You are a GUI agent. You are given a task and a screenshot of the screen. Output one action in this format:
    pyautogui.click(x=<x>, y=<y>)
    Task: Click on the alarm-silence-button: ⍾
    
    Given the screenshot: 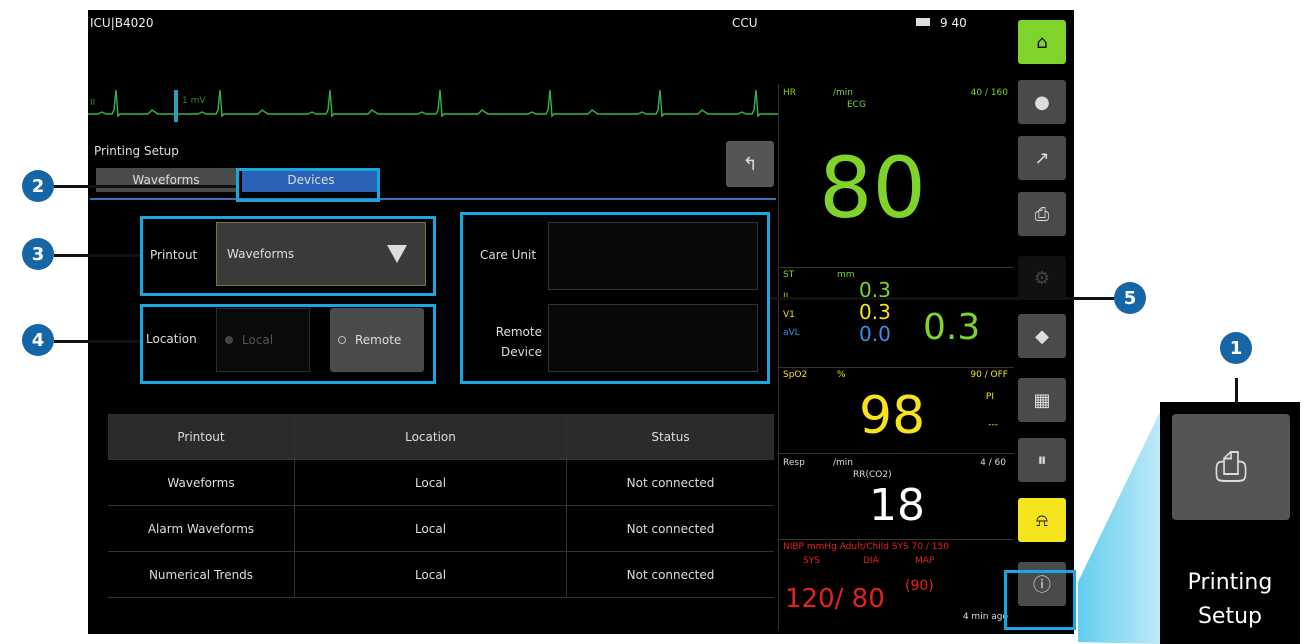 What is the action you would take?
    pyautogui.click(x=1042, y=520)
    